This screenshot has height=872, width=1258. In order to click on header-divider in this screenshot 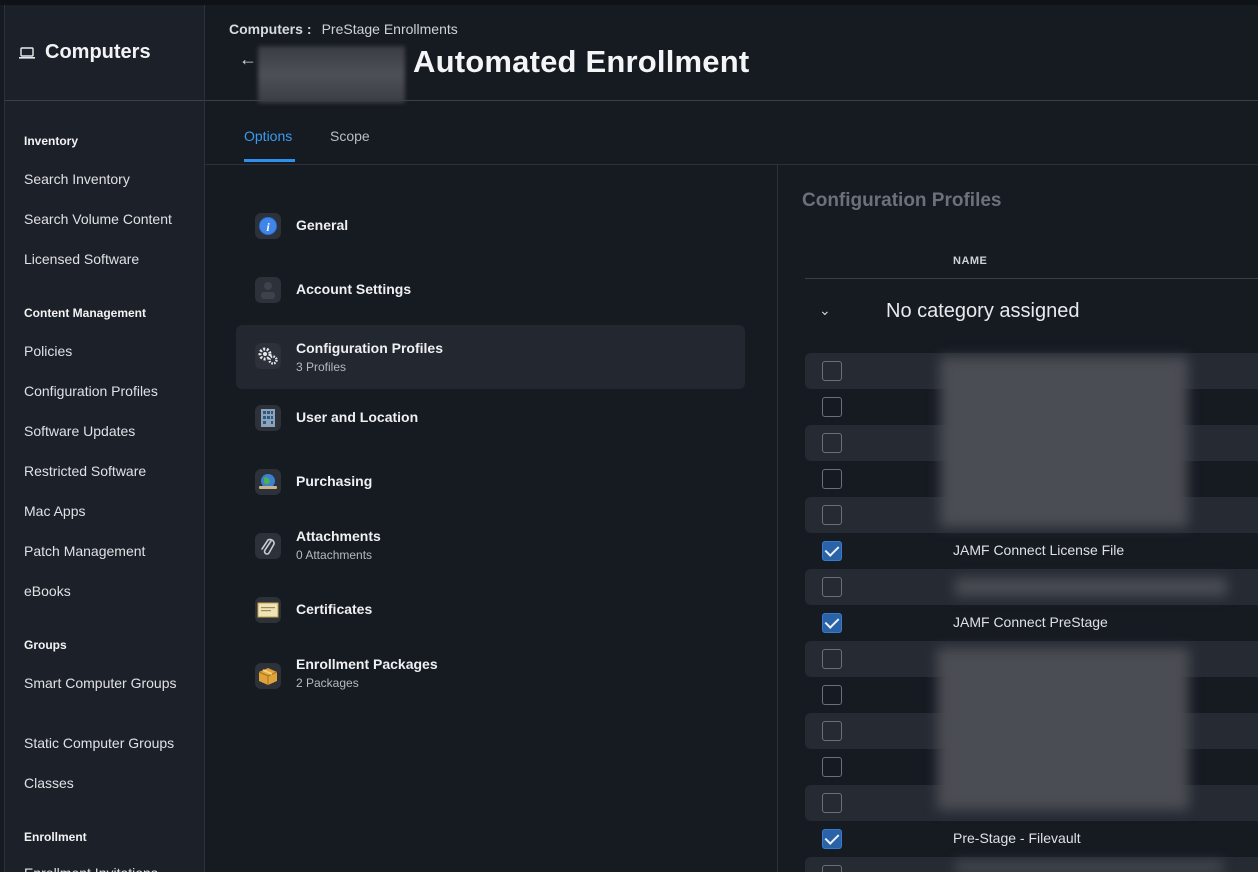, I will do `click(1031, 278)`.